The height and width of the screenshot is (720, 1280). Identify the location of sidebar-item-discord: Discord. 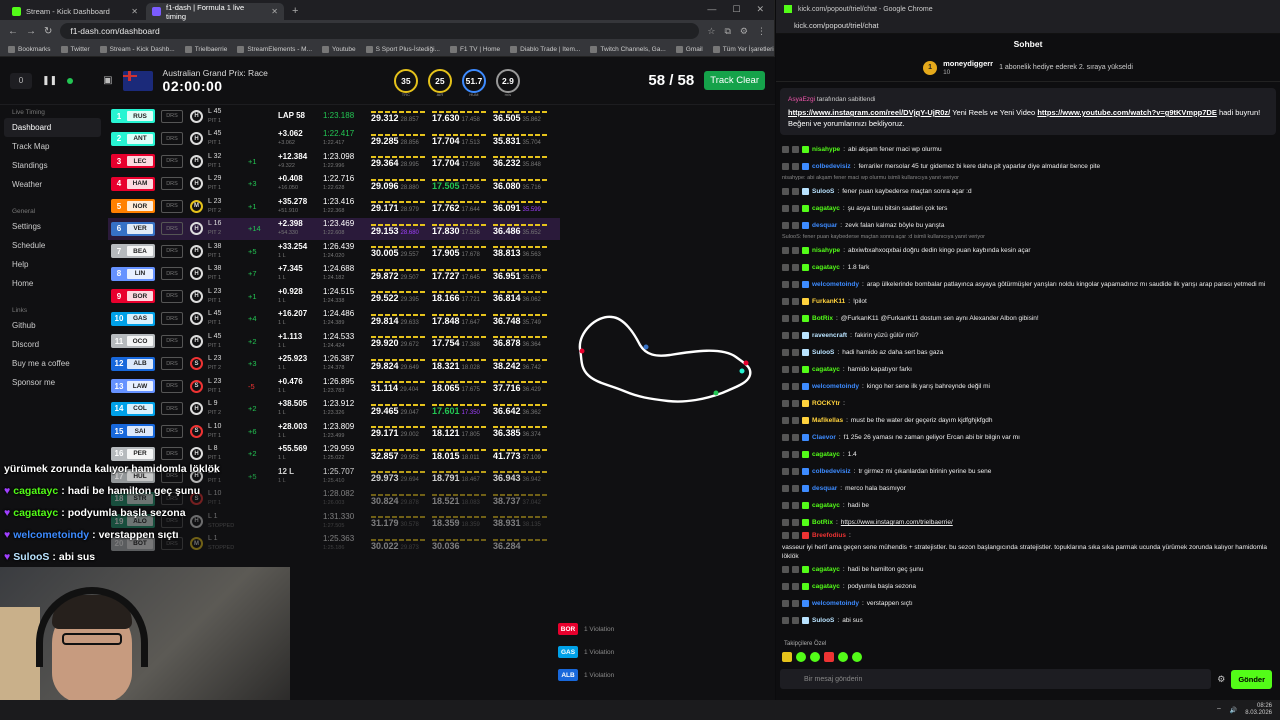
(52, 344).